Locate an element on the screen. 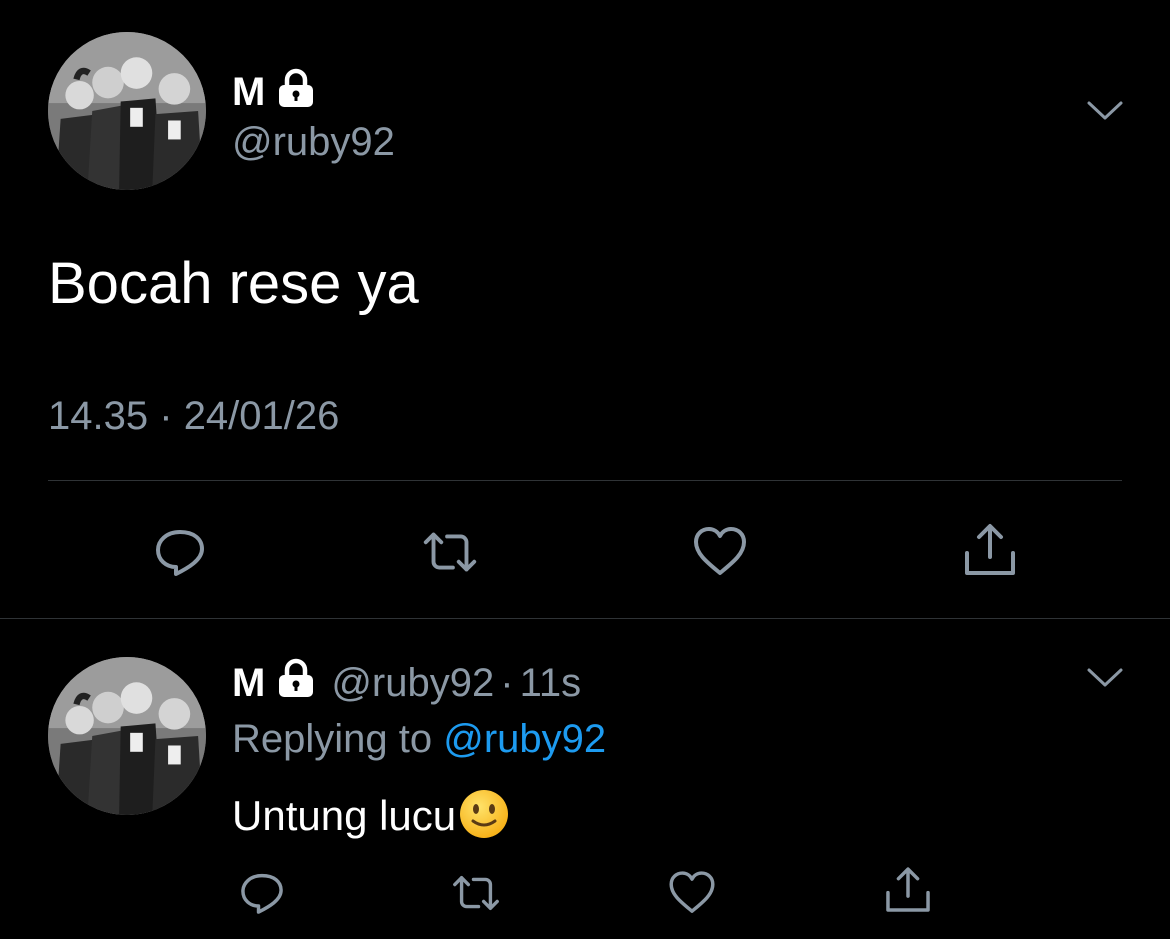 The height and width of the screenshot is (939, 1170). like-button is located at coordinates (720, 552).